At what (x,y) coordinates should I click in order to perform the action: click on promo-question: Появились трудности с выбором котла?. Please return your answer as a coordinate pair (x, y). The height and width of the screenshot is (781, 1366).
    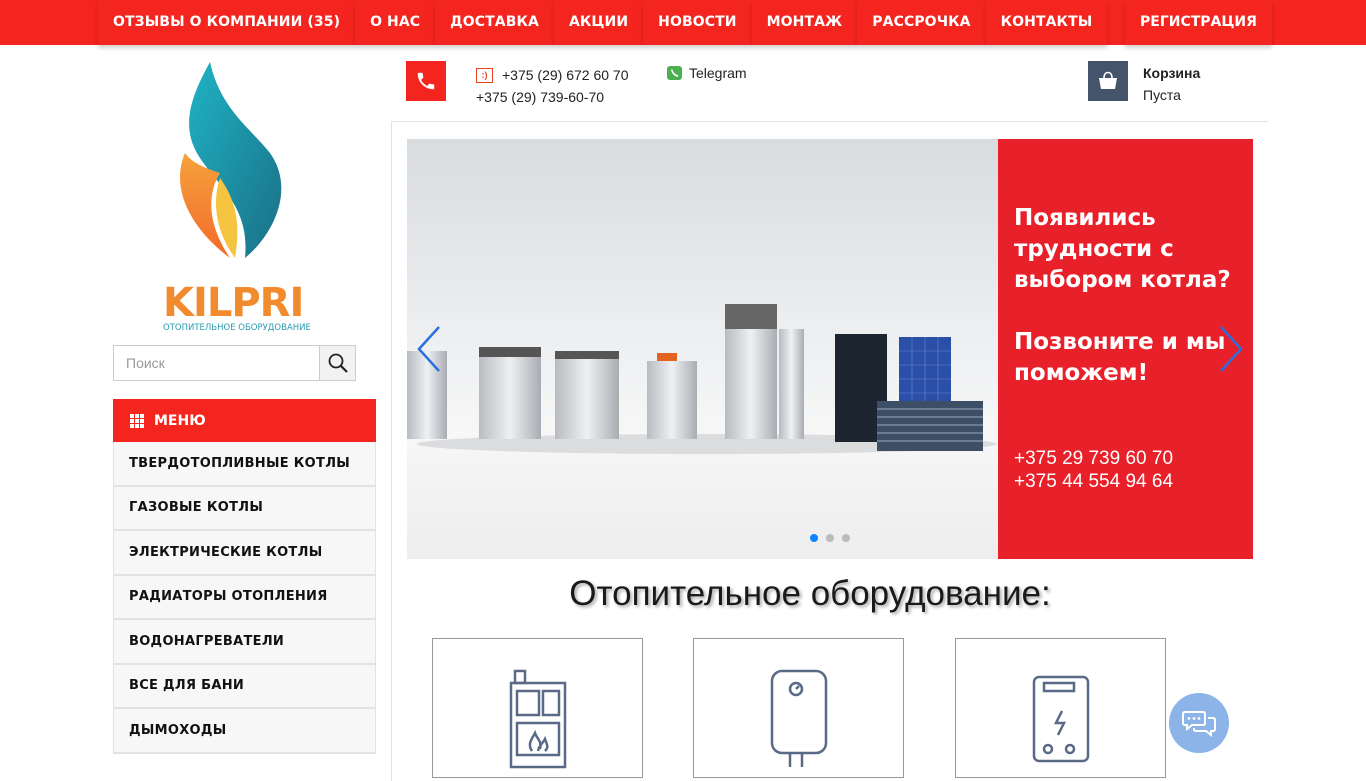
    Looking at the image, I should click on (1122, 249).